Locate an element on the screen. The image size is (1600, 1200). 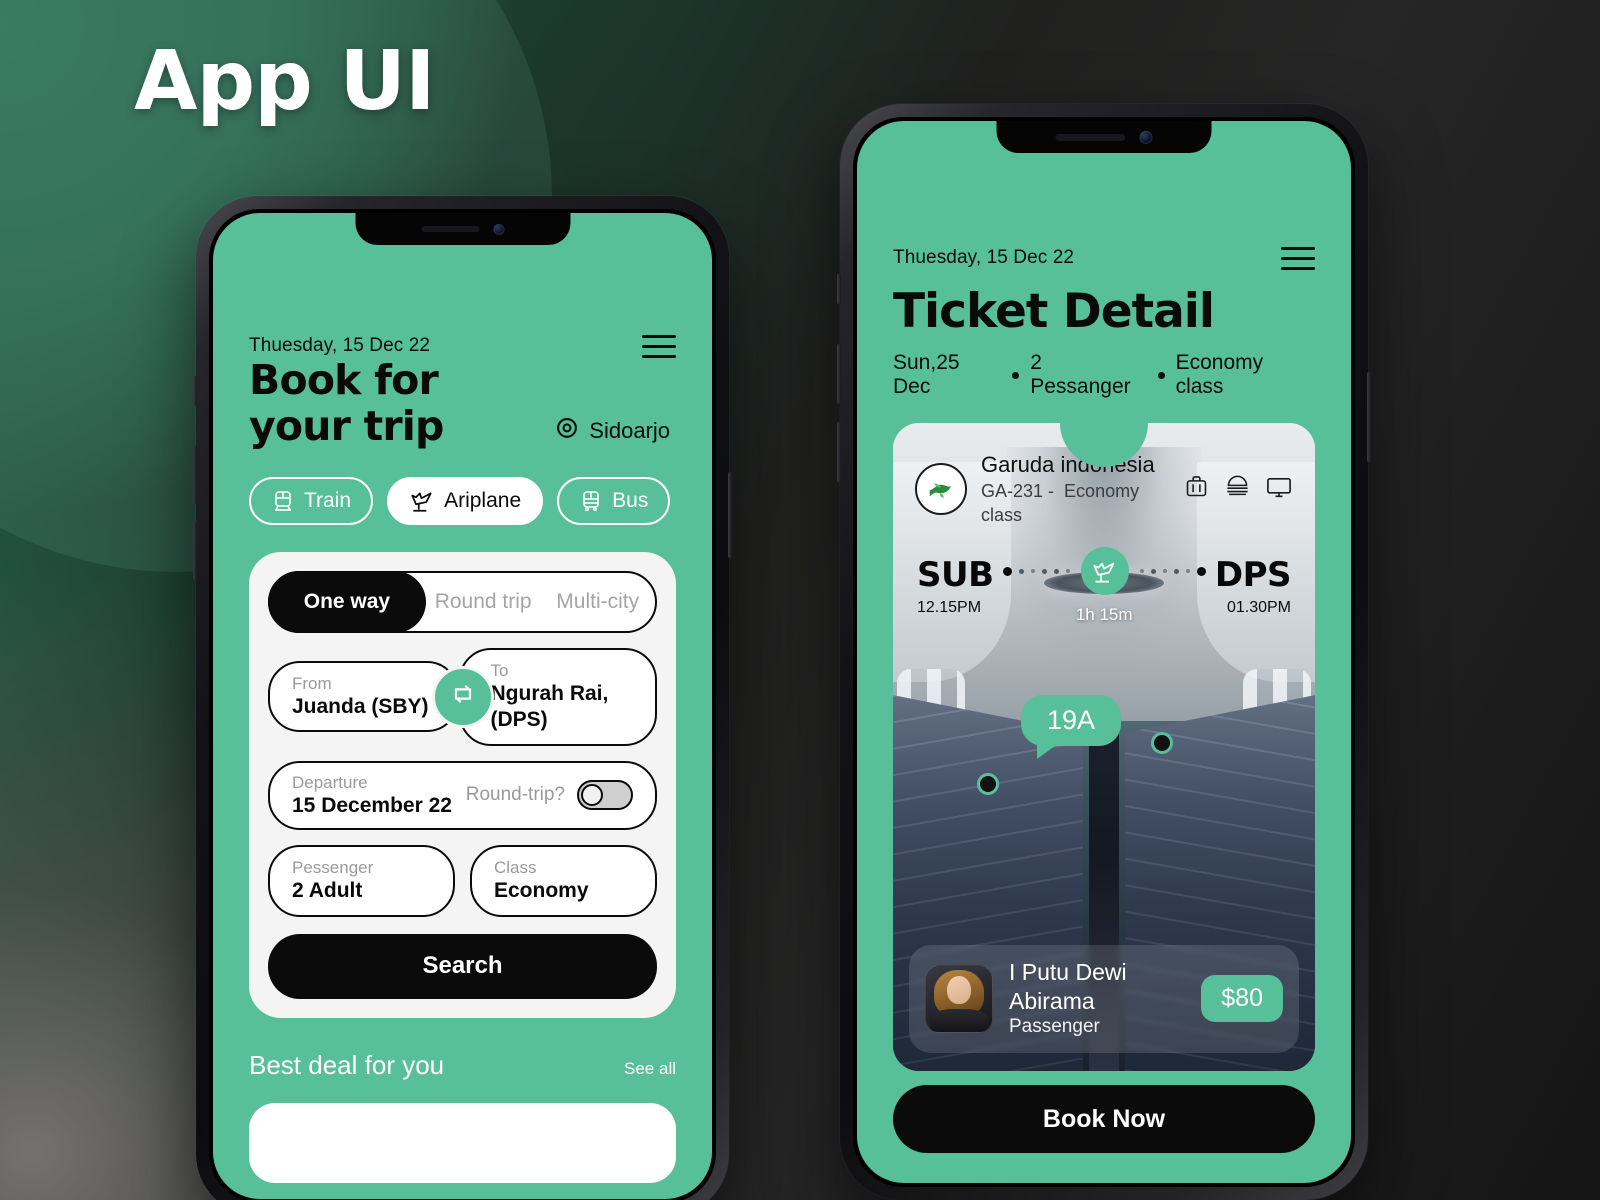
tab-bus: Bus is located at coordinates (614, 500).